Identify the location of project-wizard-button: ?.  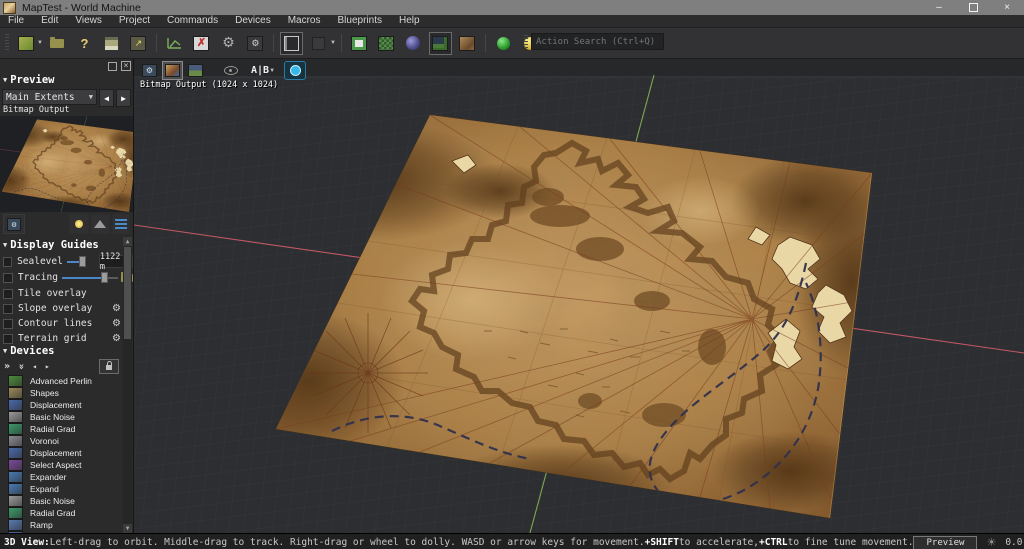
(84, 43).